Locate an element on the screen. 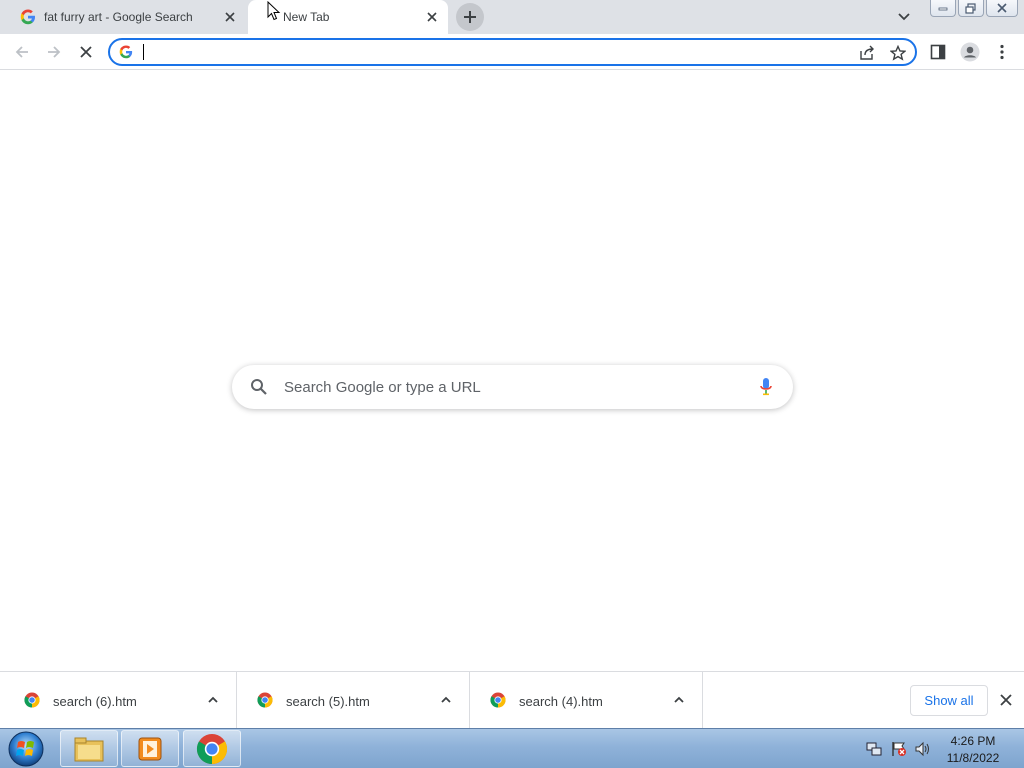 The width and height of the screenshot is (1024, 768). download-filename: search (6).htm is located at coordinates (95, 701).